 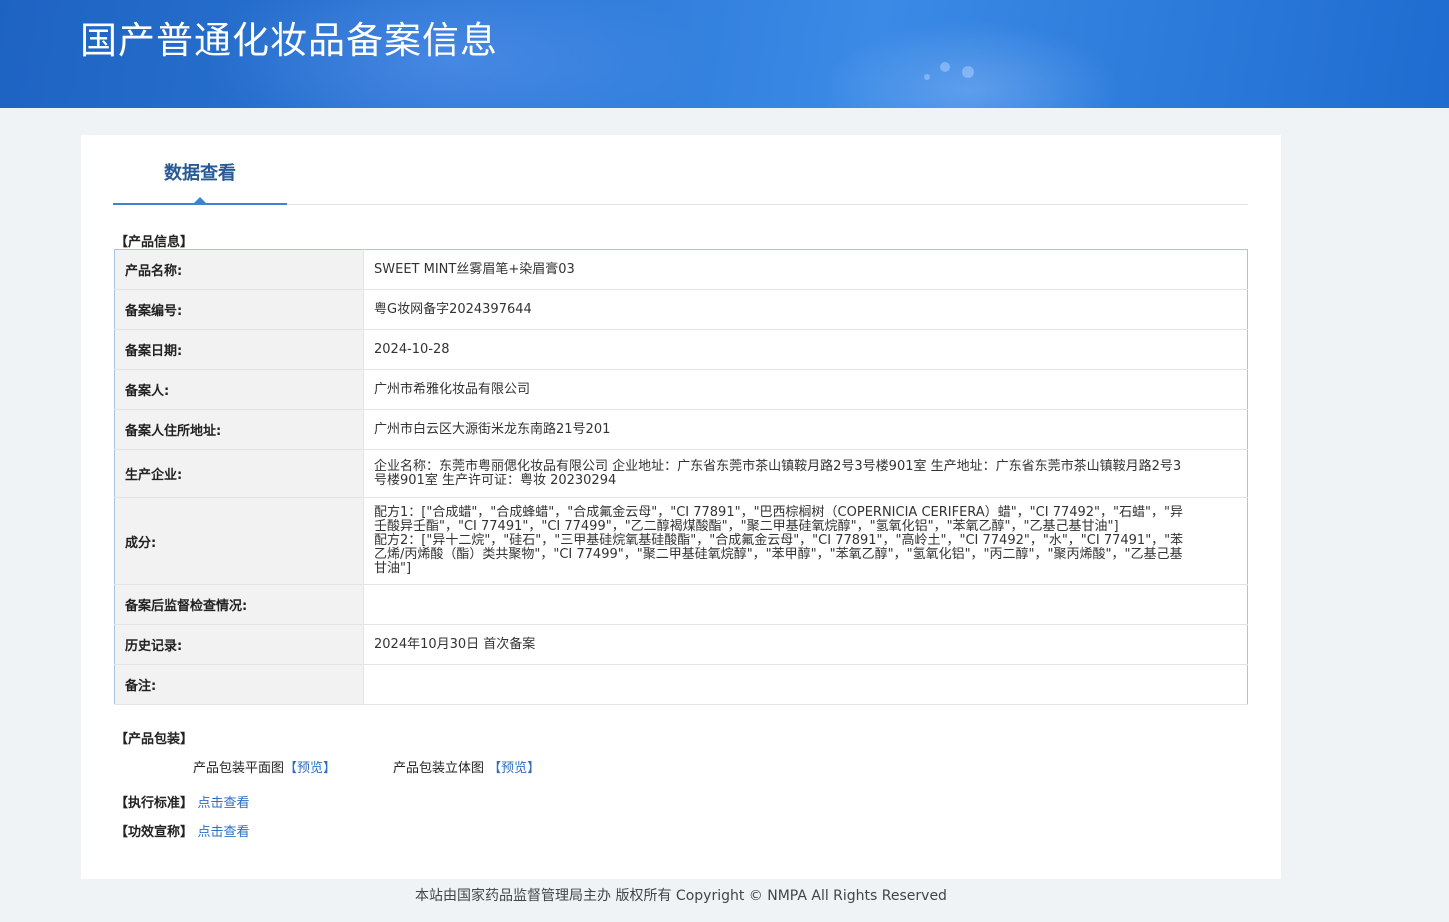 I want to click on row-value-supervision, so click(x=805, y=604).